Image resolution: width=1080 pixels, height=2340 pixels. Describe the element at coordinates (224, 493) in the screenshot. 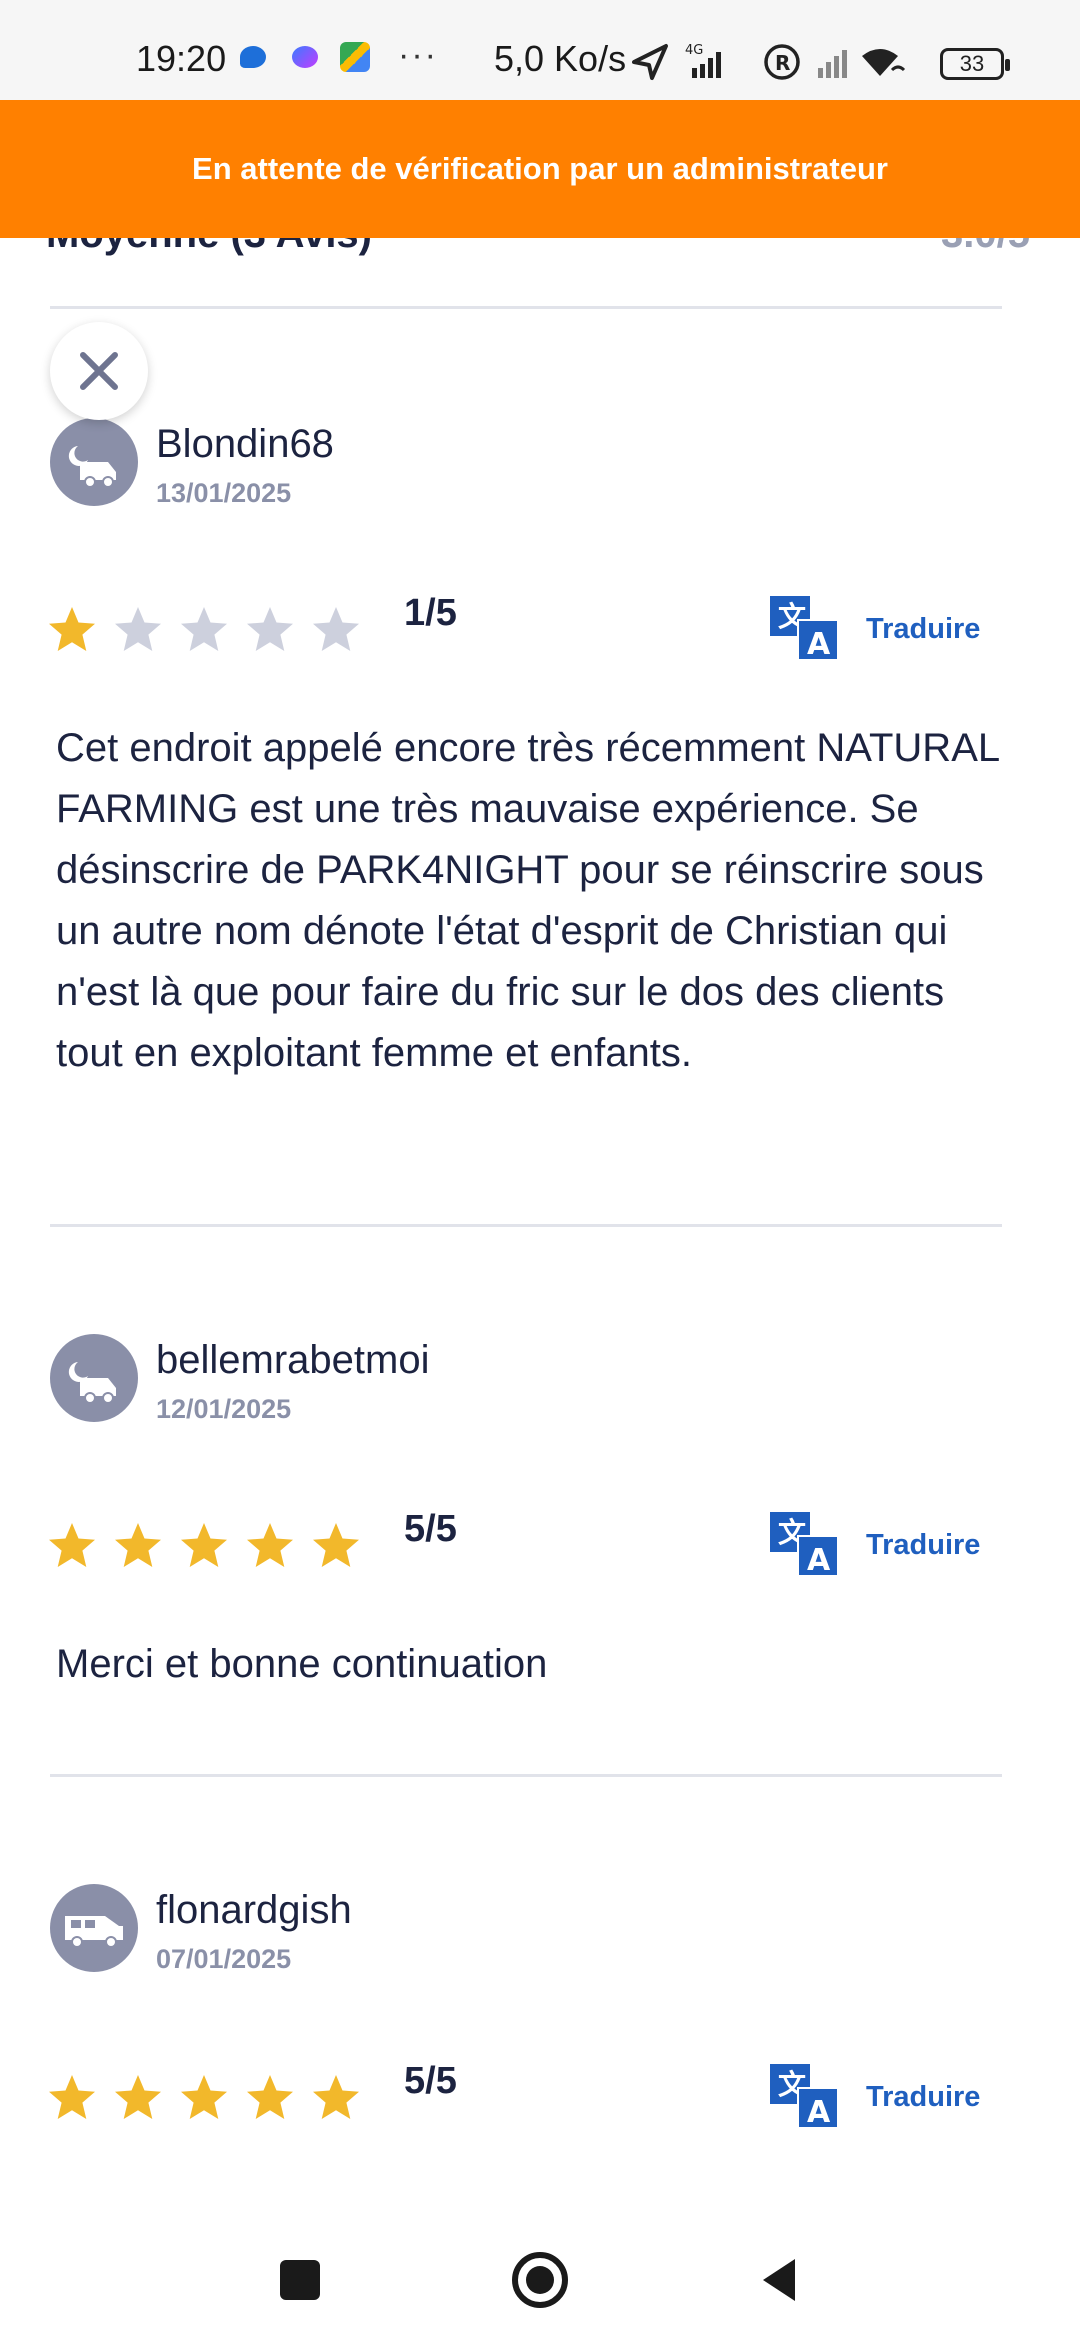

I see `review-date: 13/01/2025` at that location.